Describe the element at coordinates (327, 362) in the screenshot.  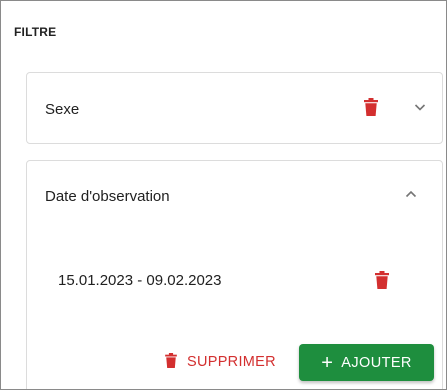
I see `plus-icon: +` at that location.